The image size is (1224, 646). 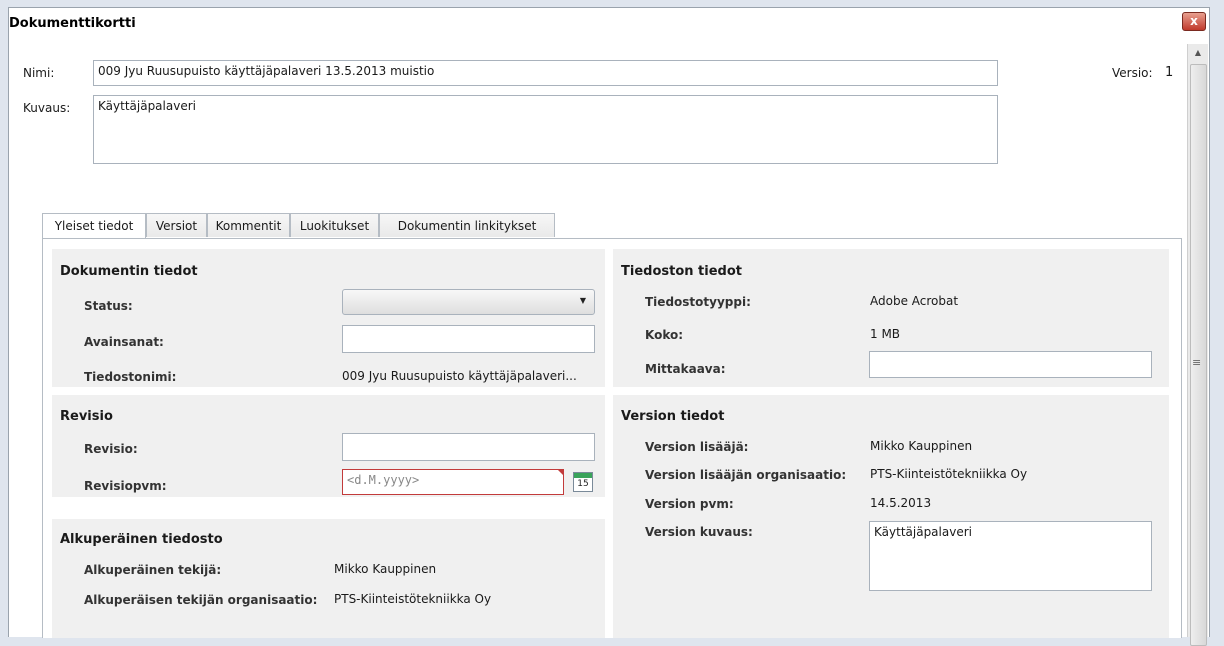 What do you see at coordinates (334, 225) in the screenshot?
I see `tab-classifications: Luokitukset` at bounding box center [334, 225].